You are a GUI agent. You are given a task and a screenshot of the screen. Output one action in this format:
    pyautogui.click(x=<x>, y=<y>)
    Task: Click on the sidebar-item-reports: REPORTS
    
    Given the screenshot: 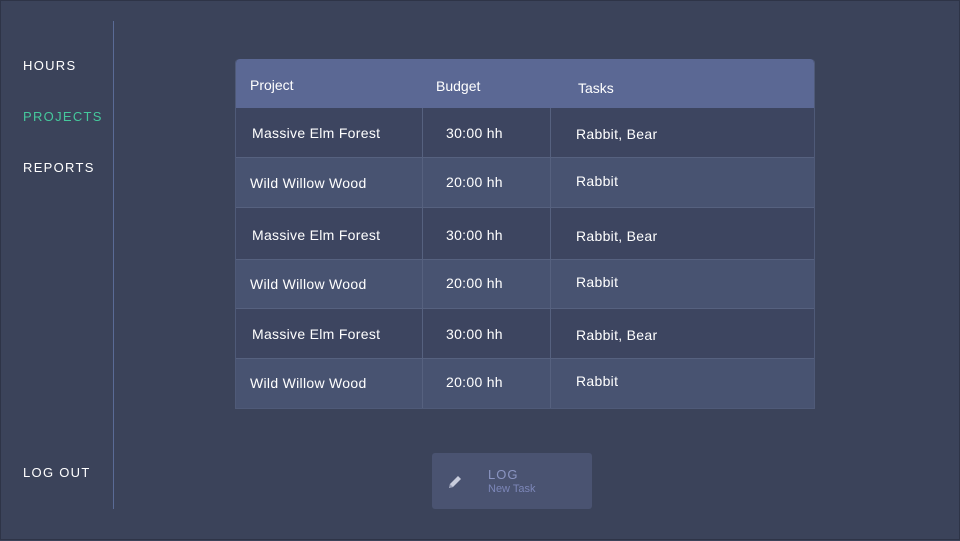 What is the action you would take?
    pyautogui.click(x=59, y=167)
    